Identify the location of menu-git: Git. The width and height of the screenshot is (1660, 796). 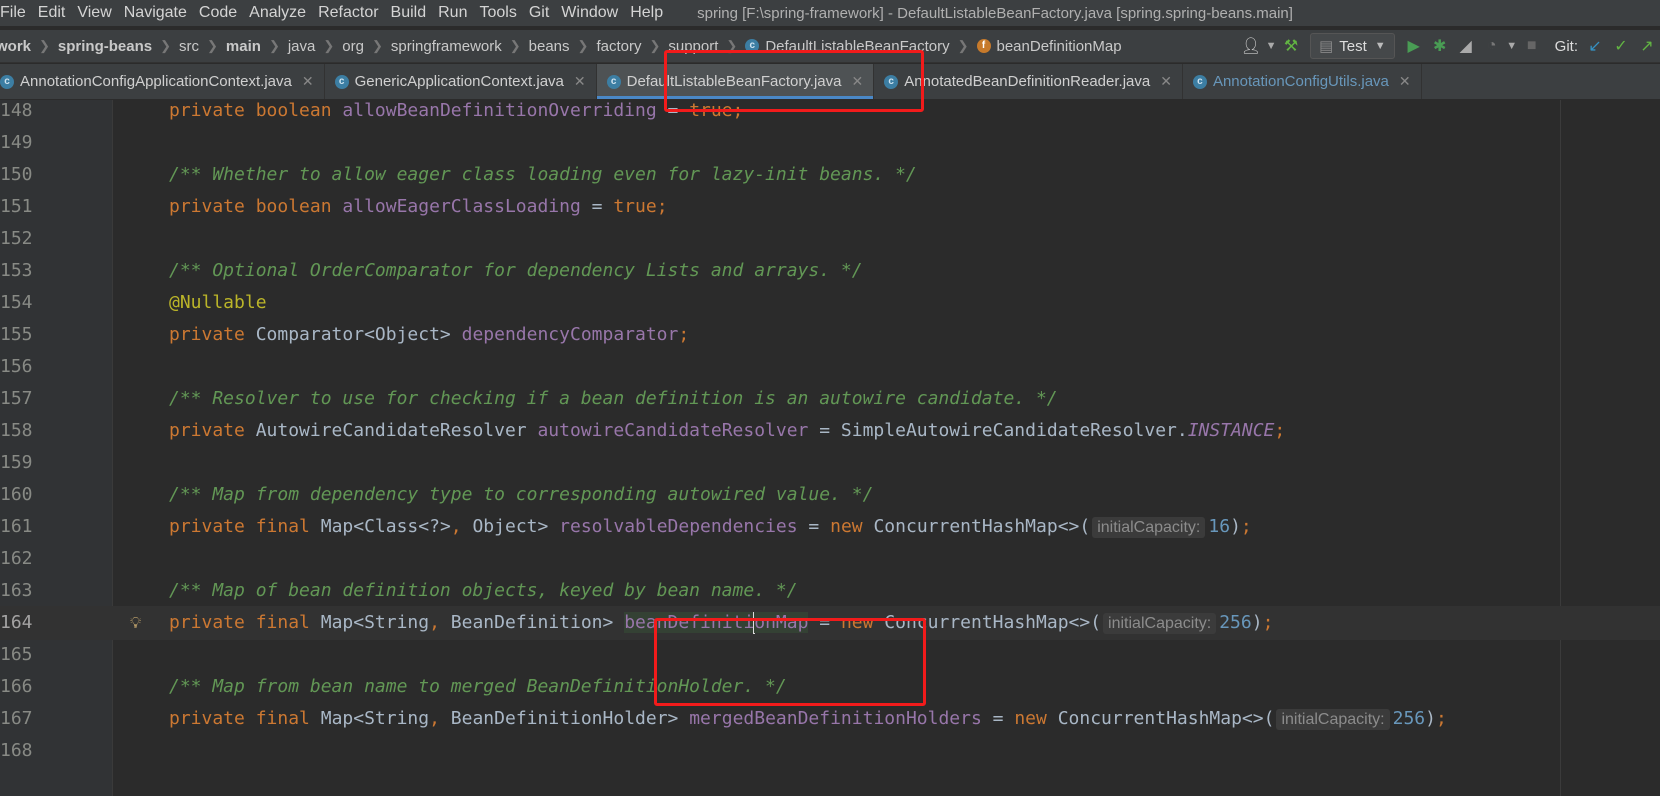
(539, 13).